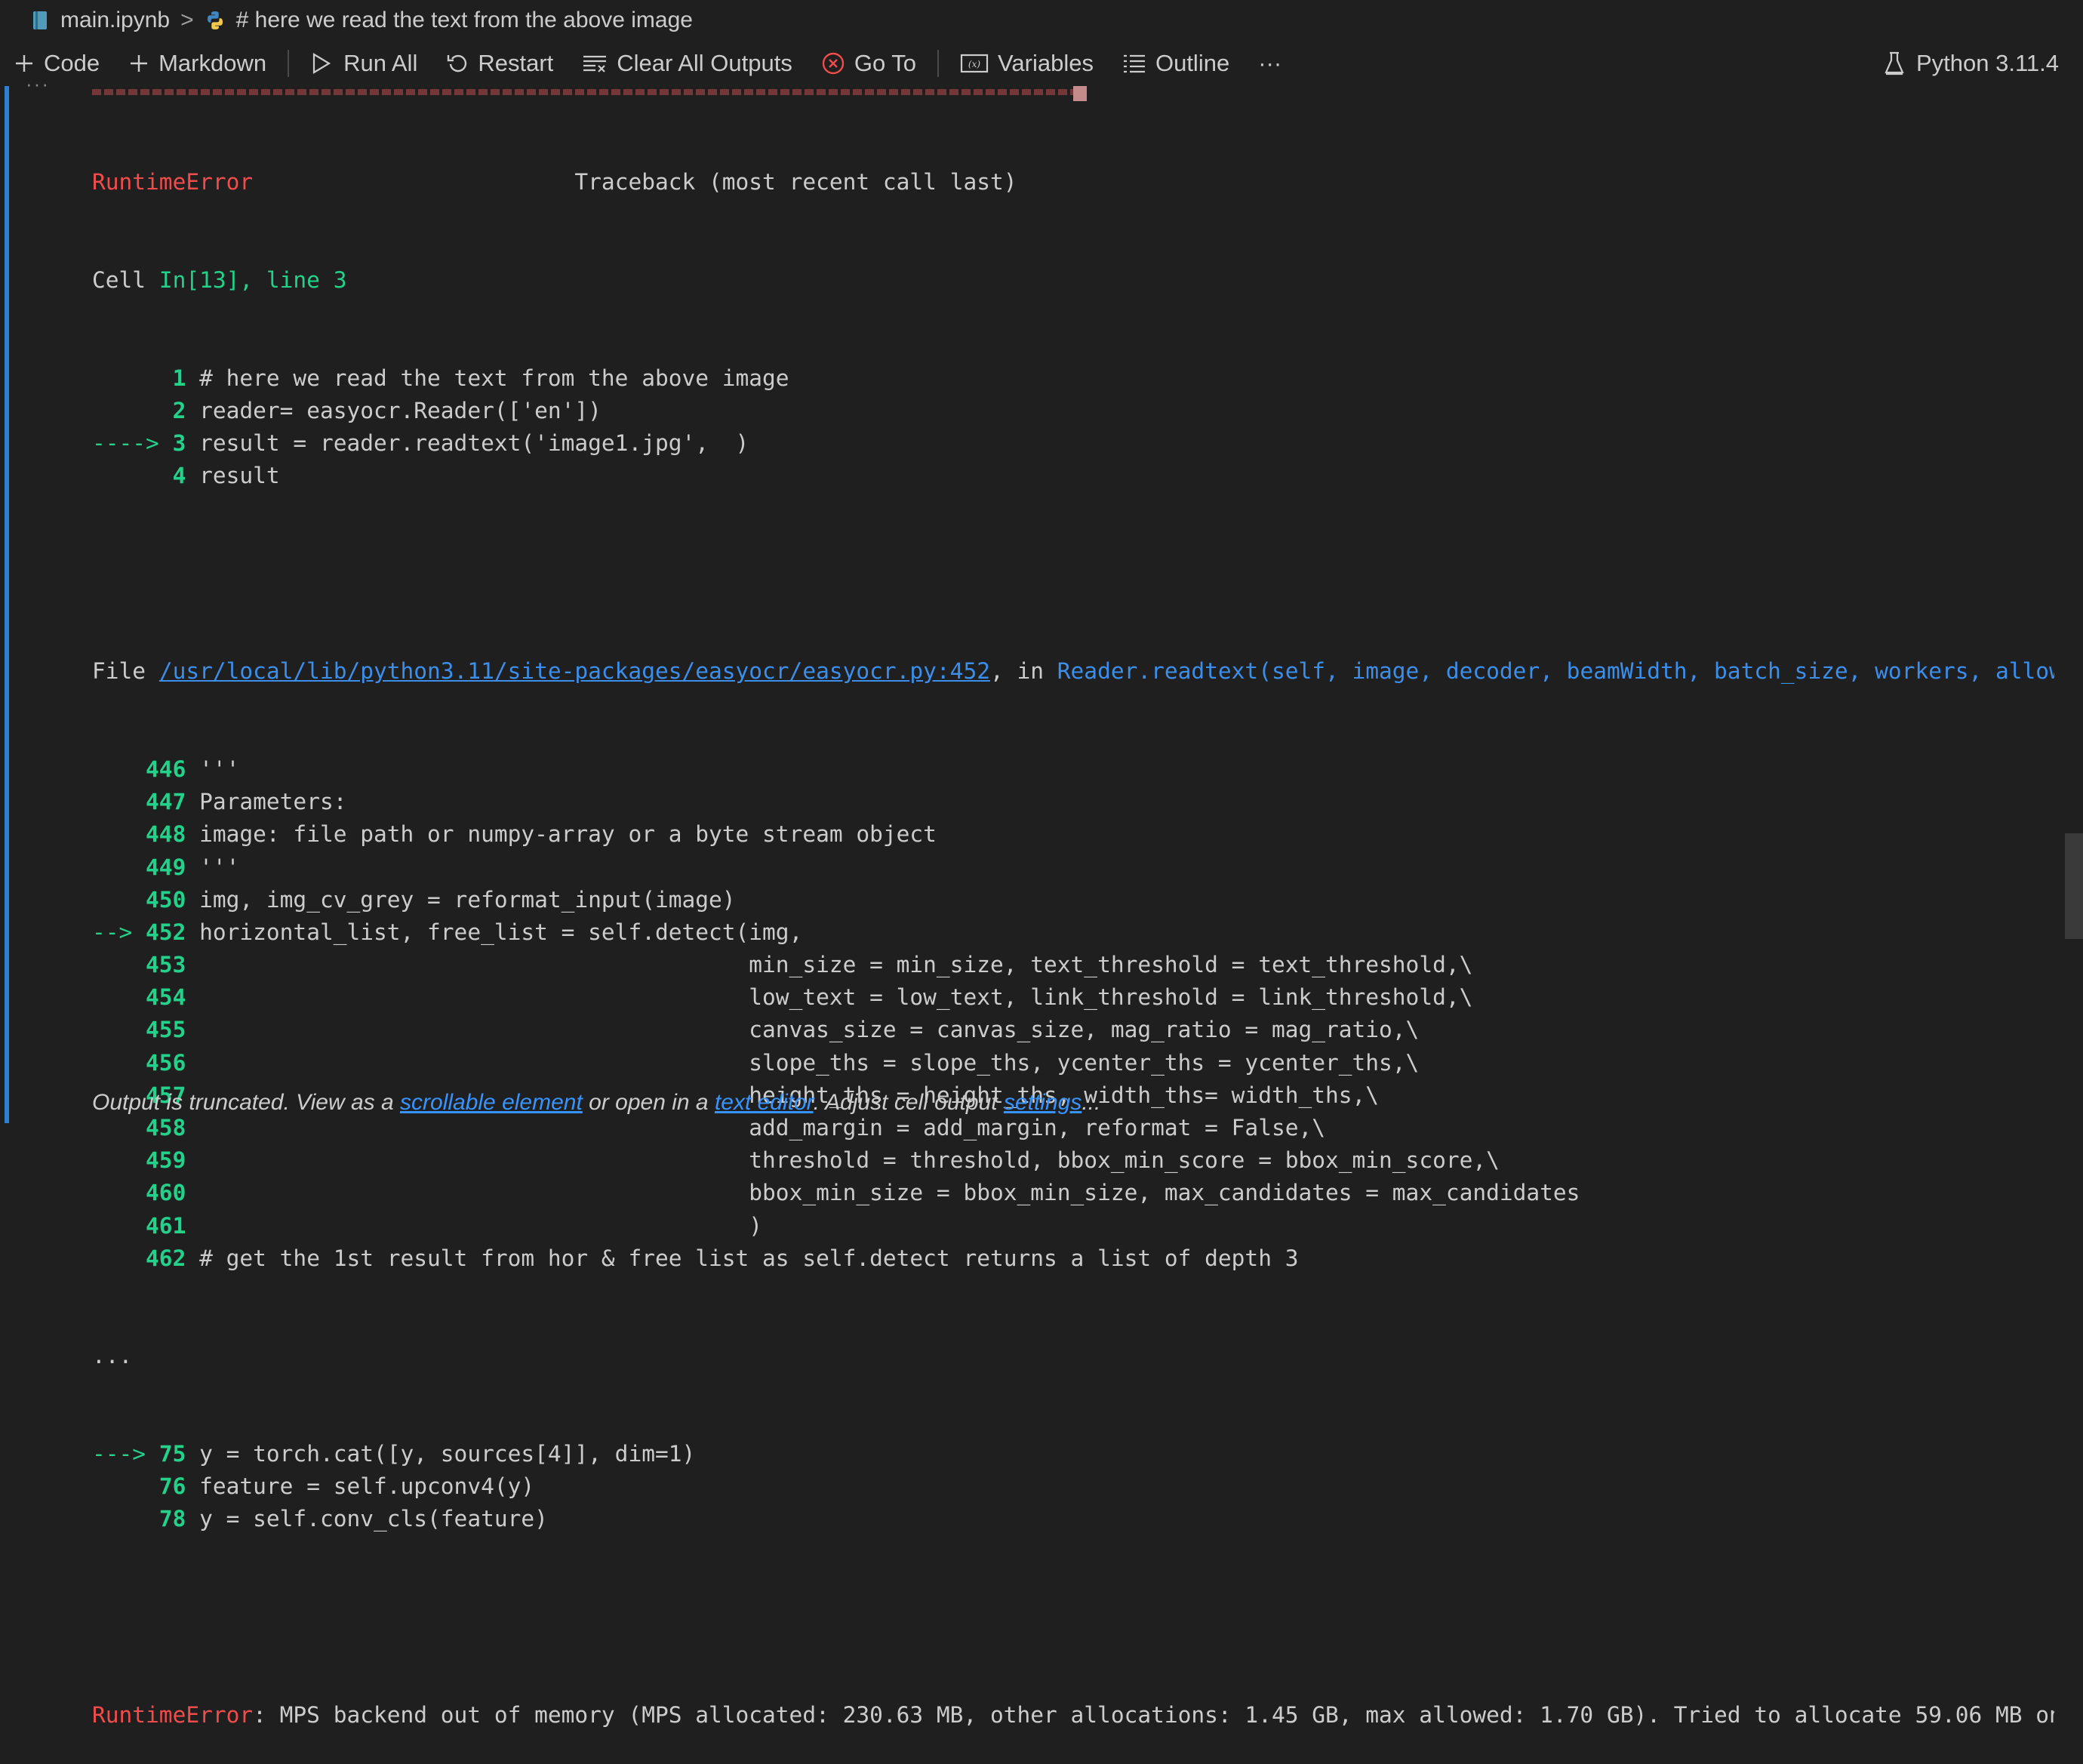 The image size is (2083, 1764). I want to click on variables-icon: (x), so click(975, 63).